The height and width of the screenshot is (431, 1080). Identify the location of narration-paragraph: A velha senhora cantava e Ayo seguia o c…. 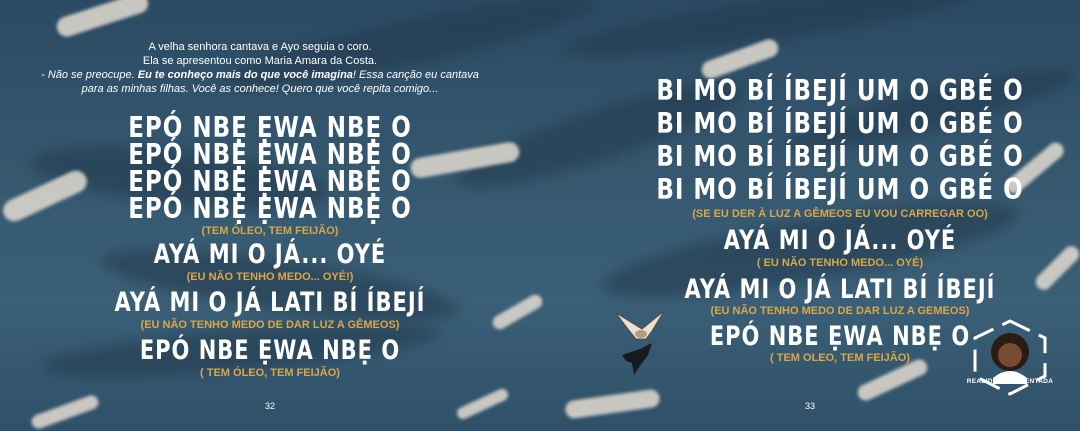
(285, 68).